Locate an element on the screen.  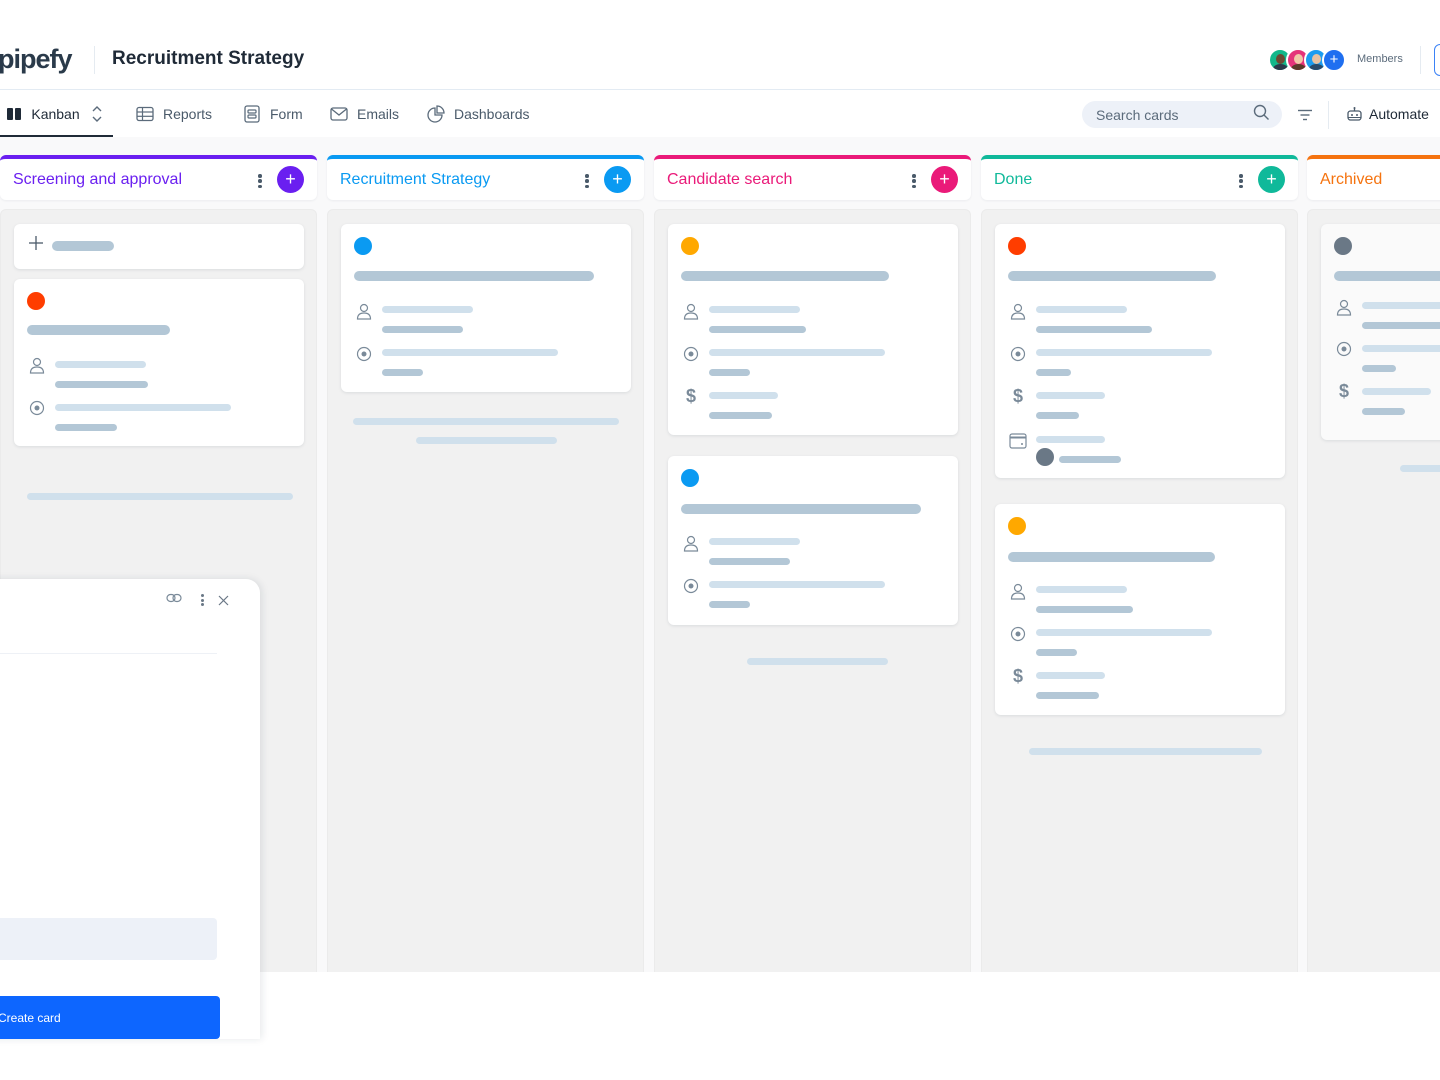
tab-label: Reports is located at coordinates (188, 114).